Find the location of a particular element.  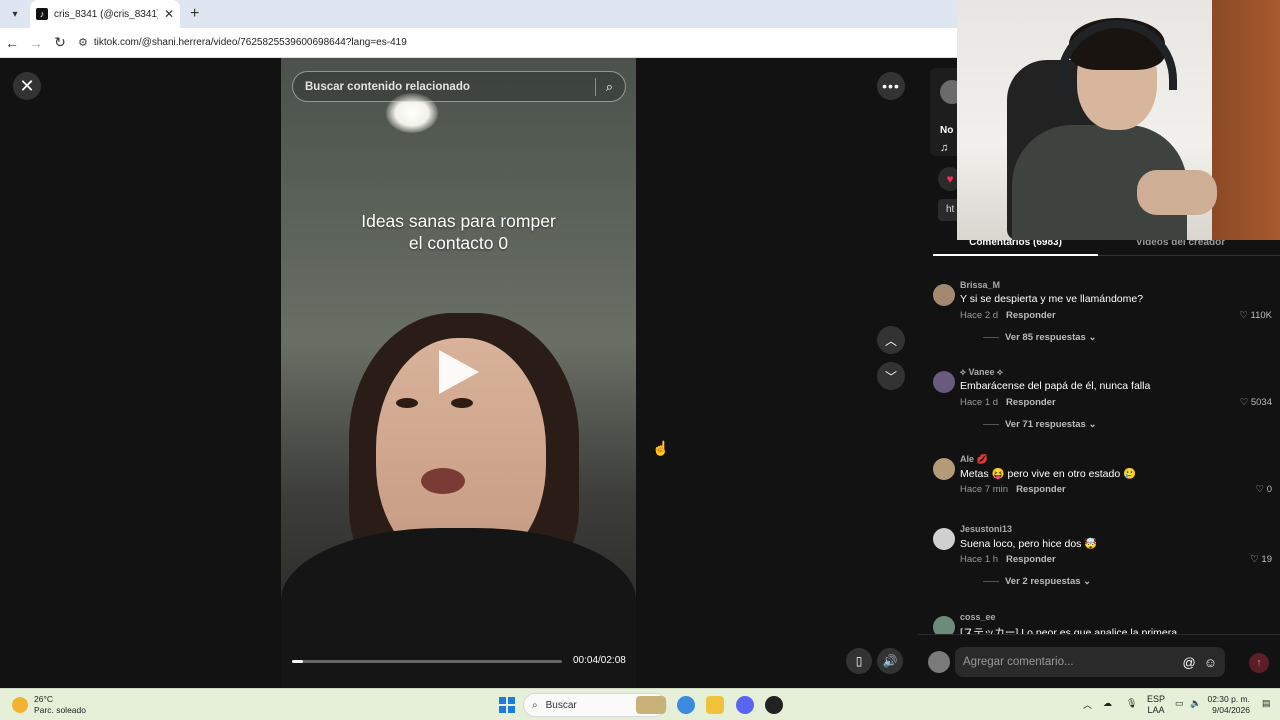

forward-icon: → is located at coordinates (36, 43).